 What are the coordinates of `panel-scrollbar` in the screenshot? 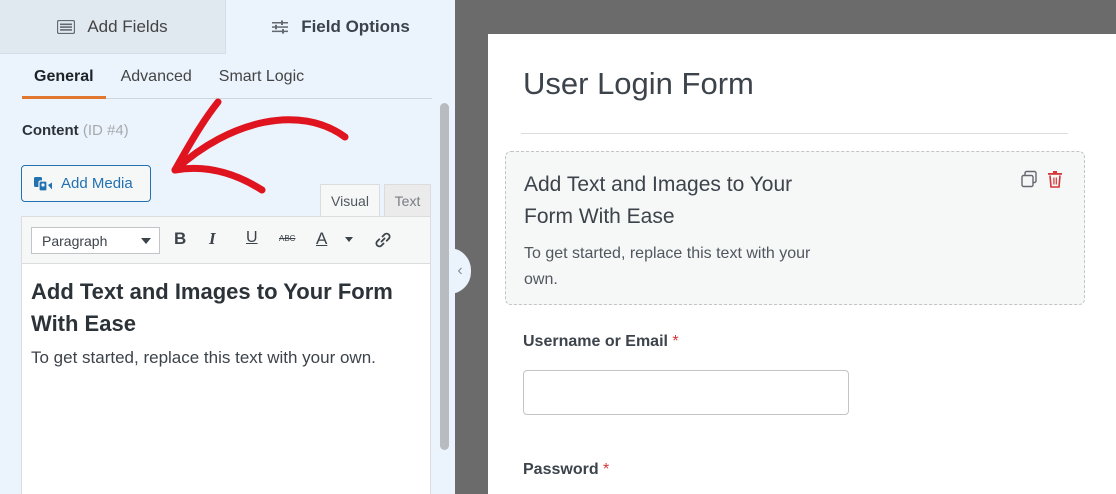 It's located at (444, 276).